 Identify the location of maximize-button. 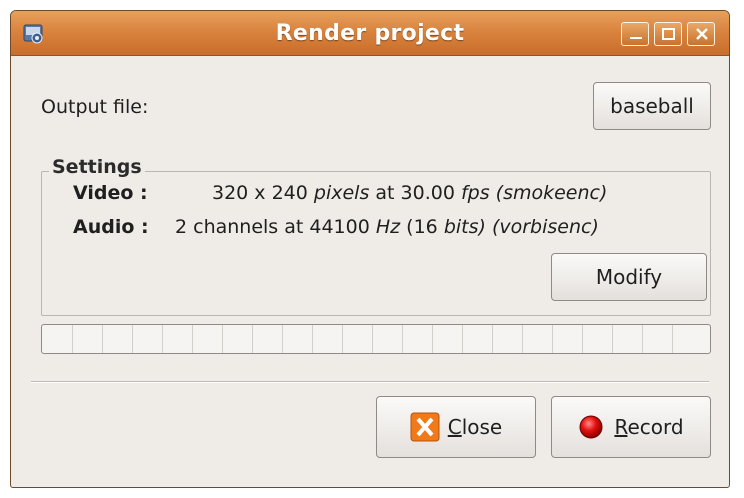
(668, 34).